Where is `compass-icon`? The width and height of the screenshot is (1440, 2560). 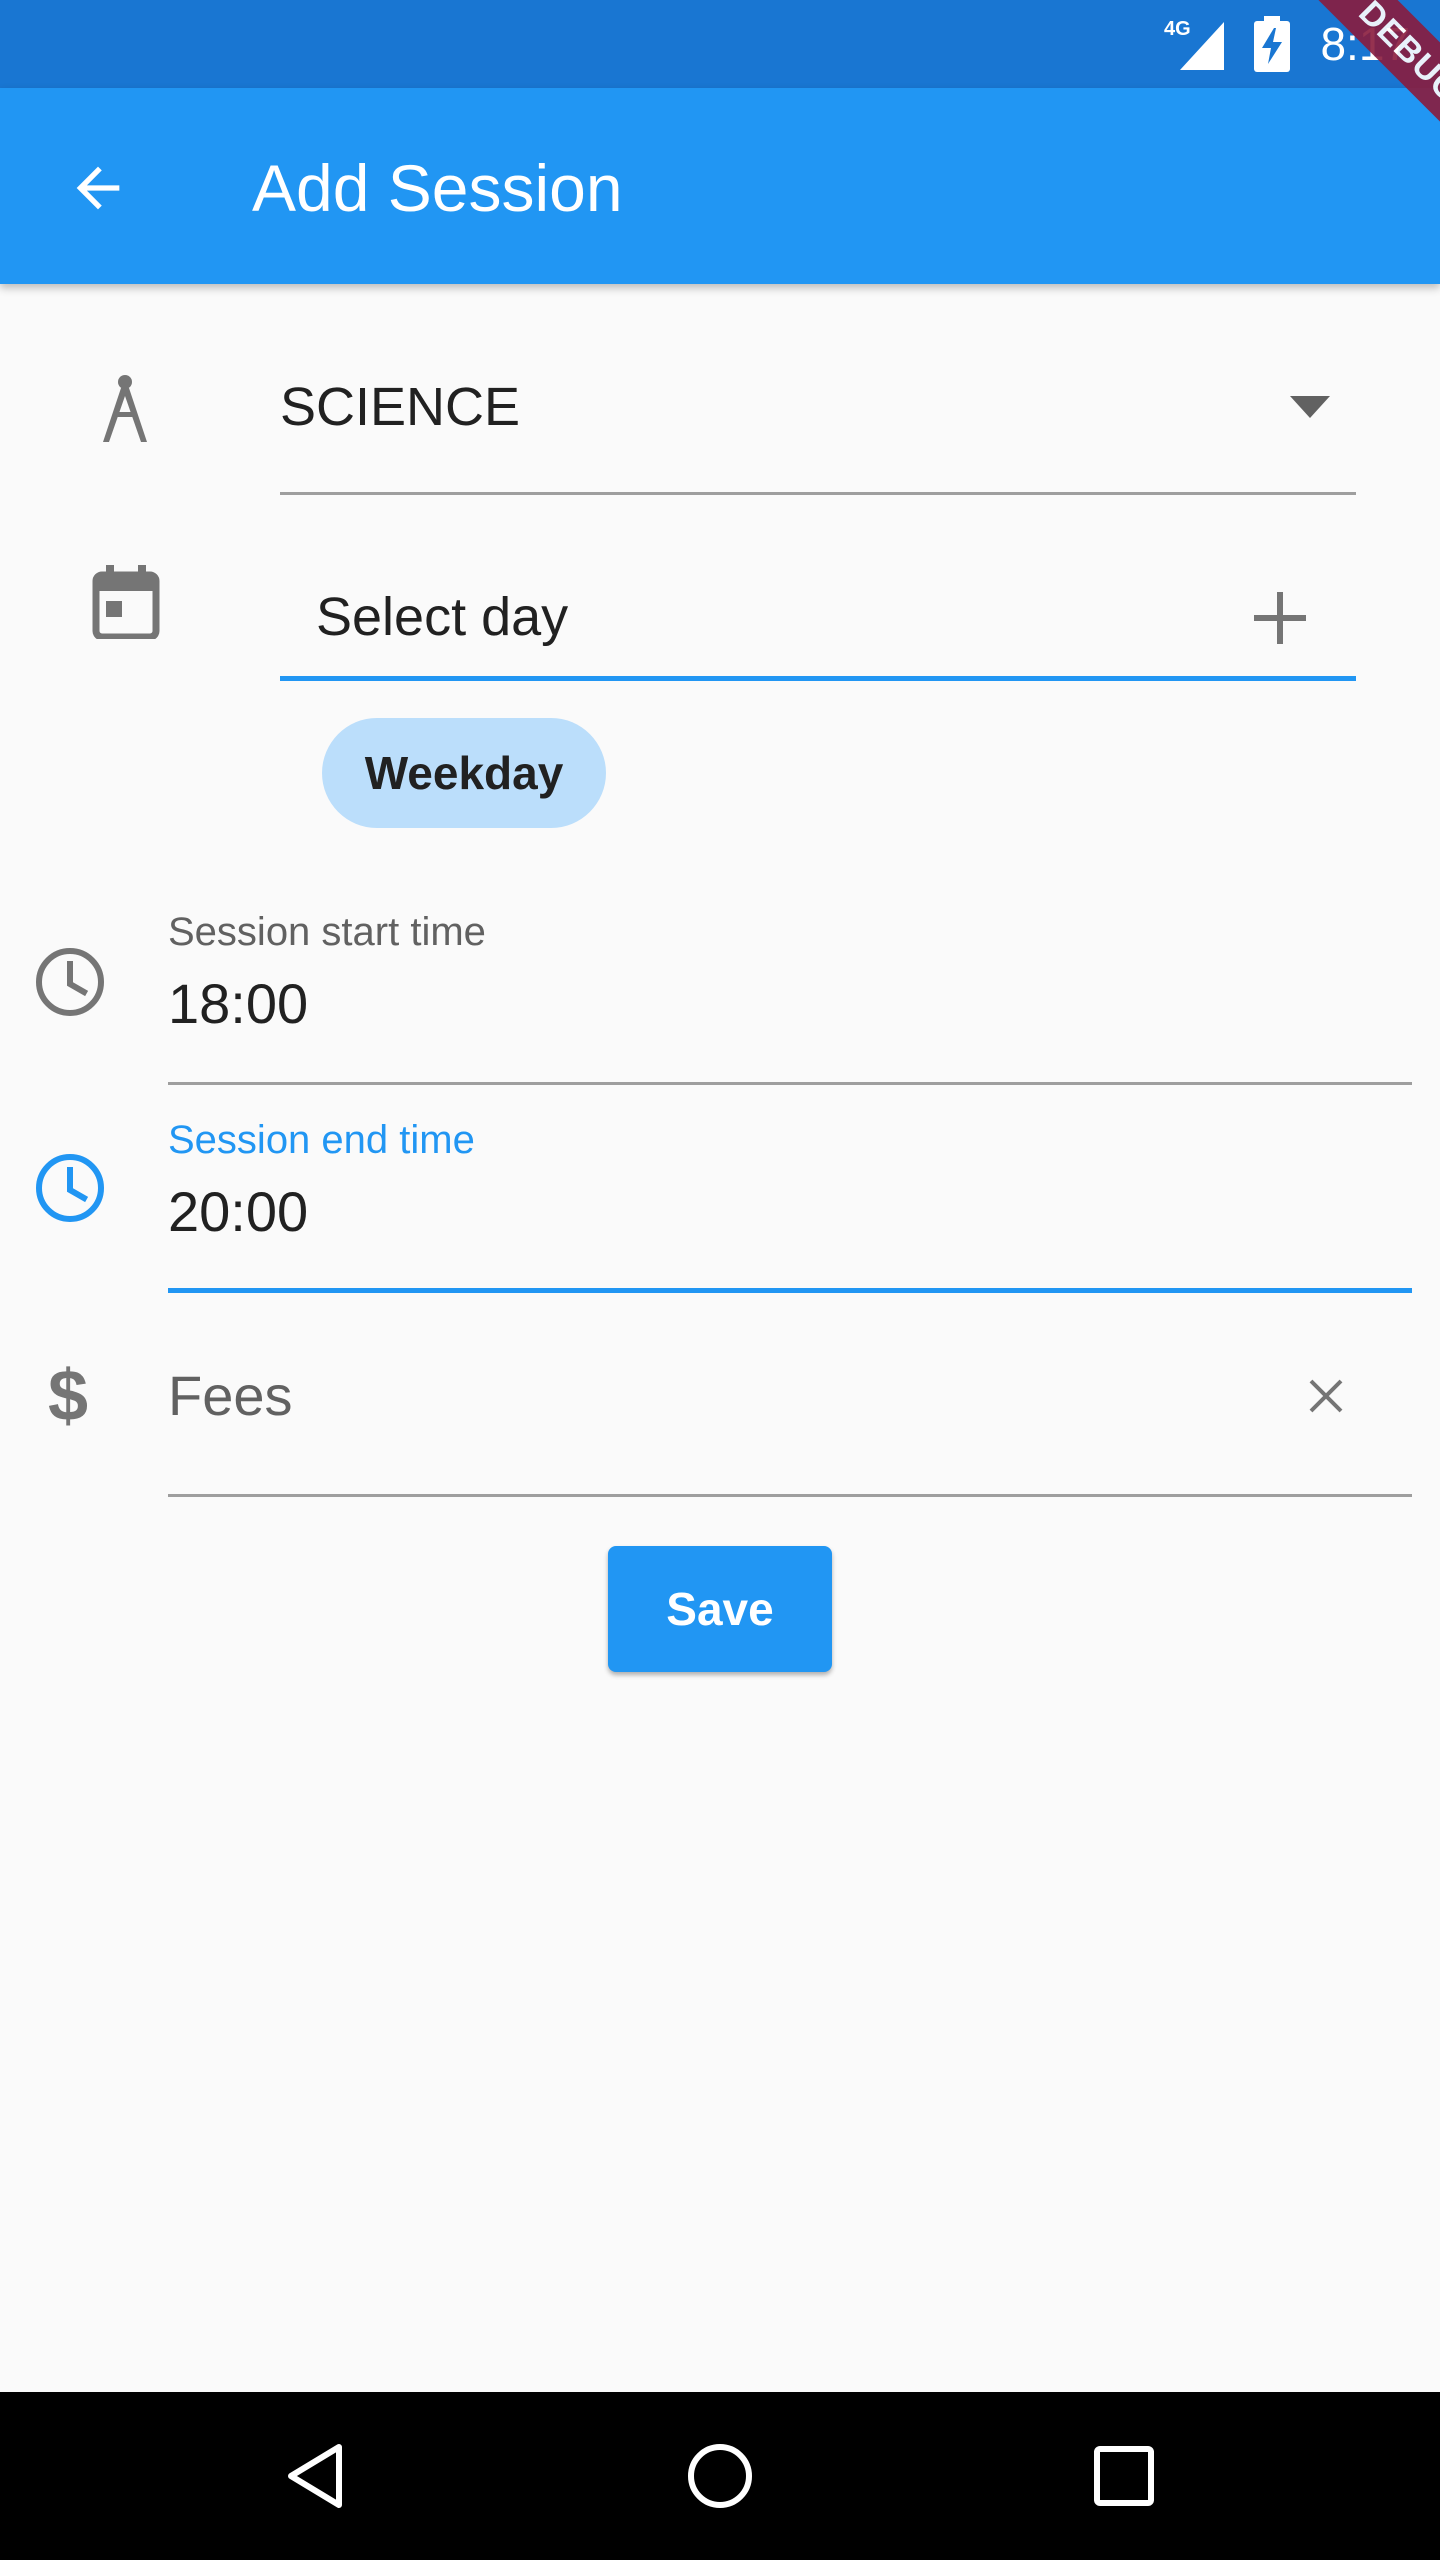 compass-icon is located at coordinates (125, 408).